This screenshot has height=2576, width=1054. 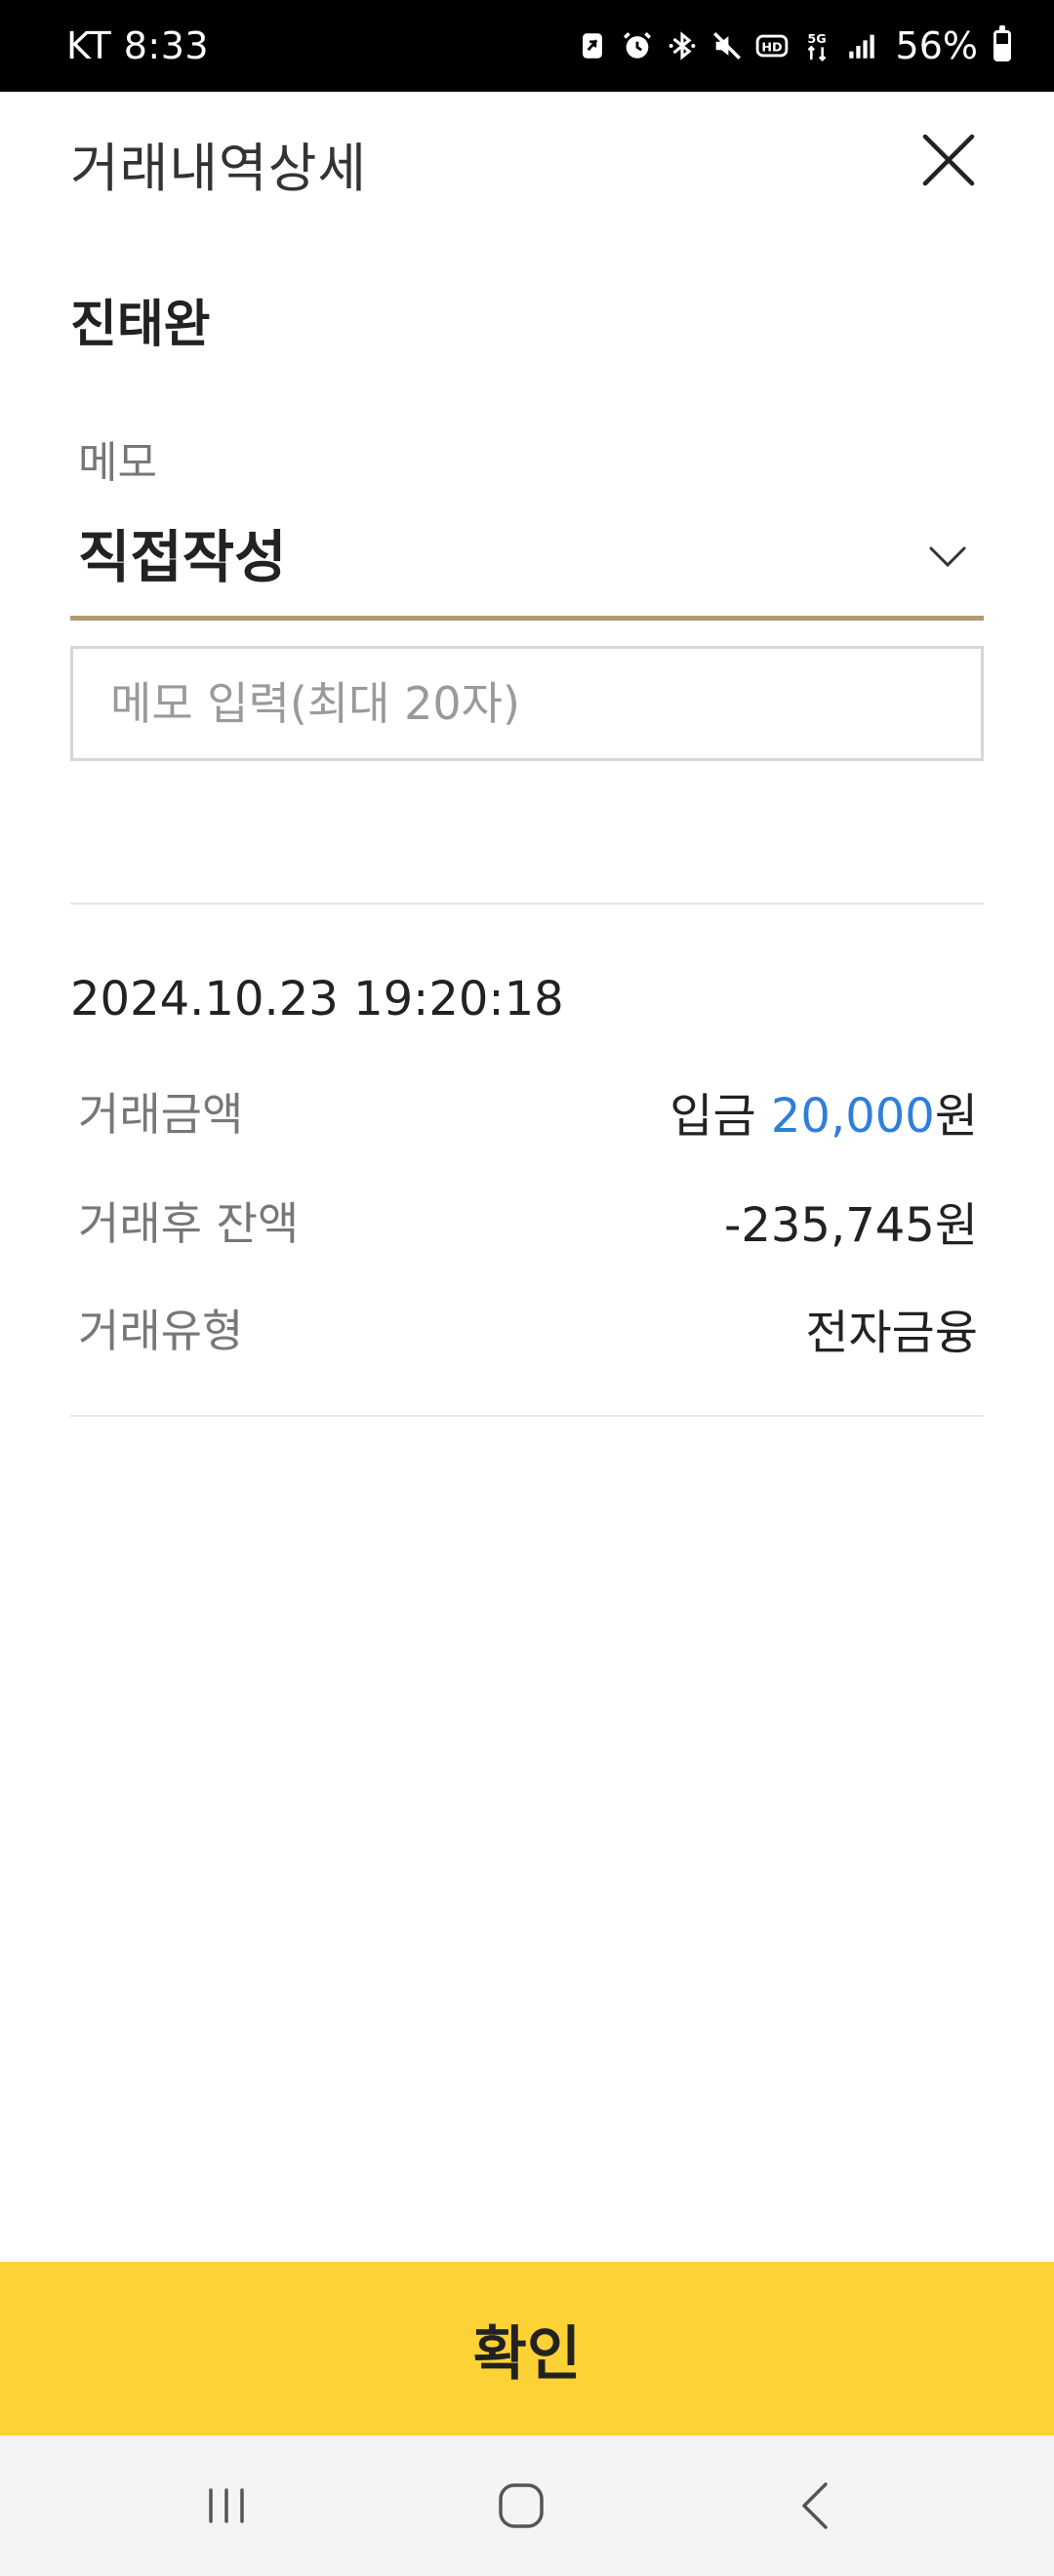 What do you see at coordinates (527, 703) in the screenshot?
I see `memo-input` at bounding box center [527, 703].